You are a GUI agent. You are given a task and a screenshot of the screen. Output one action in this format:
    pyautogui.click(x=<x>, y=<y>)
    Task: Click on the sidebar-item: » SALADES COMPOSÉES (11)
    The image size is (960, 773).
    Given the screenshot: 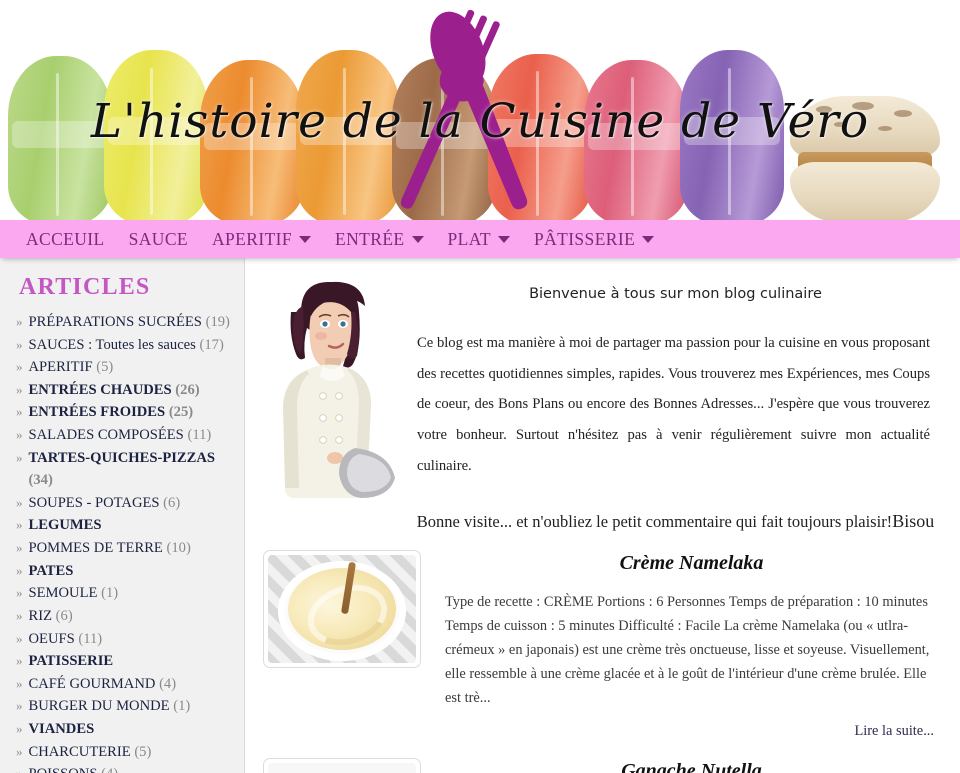 What is the action you would take?
    pyautogui.click(x=125, y=435)
    